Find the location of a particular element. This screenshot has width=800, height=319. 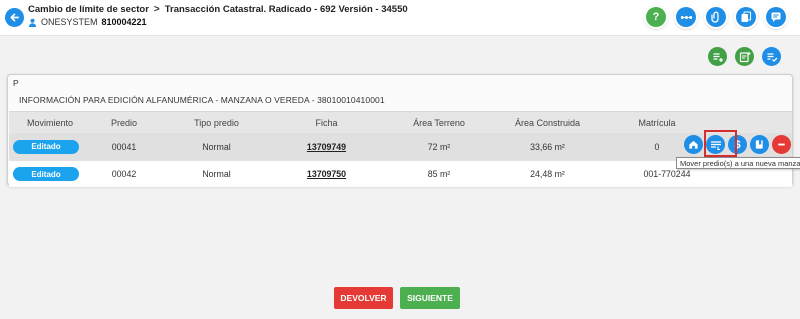

panel-actions is located at coordinates (744, 56).